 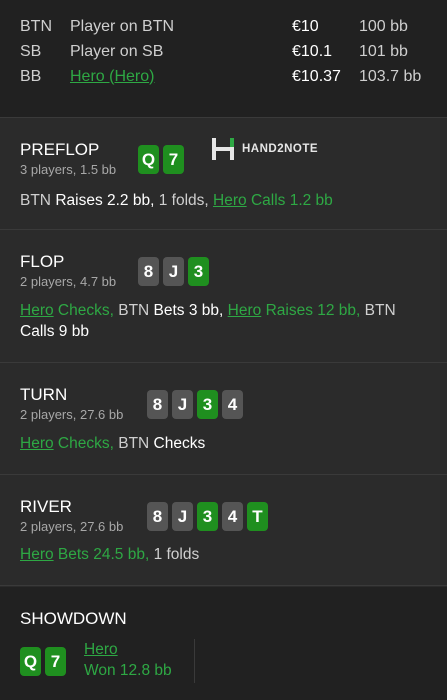 I want to click on player-name: Player on BTN, so click(x=122, y=26).